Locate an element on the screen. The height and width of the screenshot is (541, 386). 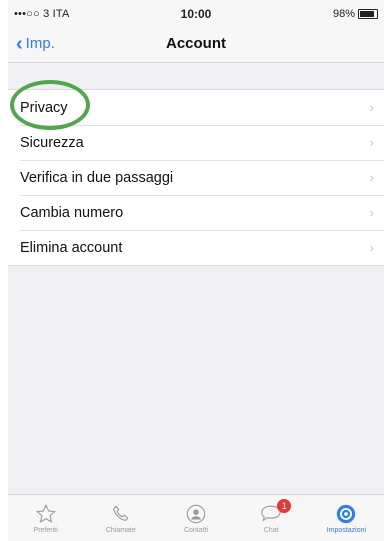
settings-icon is located at coordinates (346, 514).